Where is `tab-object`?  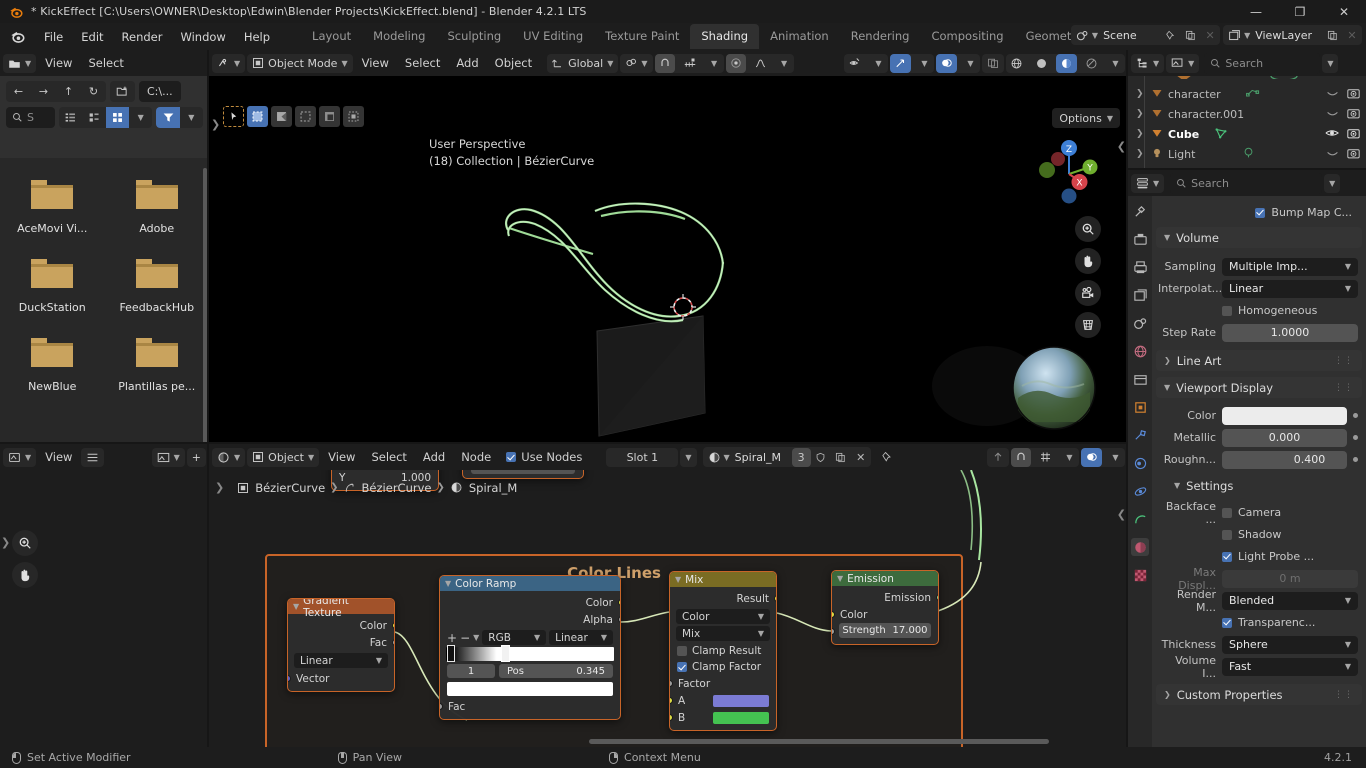 tab-object is located at coordinates (1140, 407).